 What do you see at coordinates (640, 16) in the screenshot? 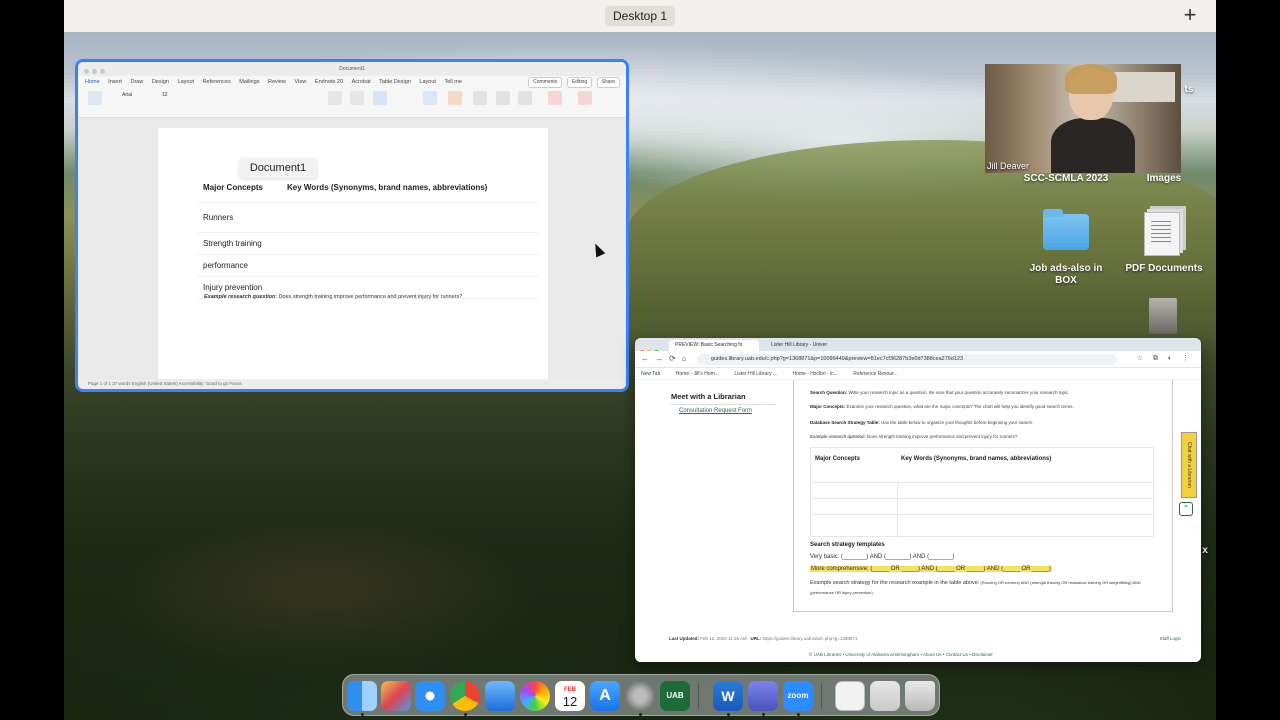
I see `desktop-1-space: Desktop 1` at bounding box center [640, 16].